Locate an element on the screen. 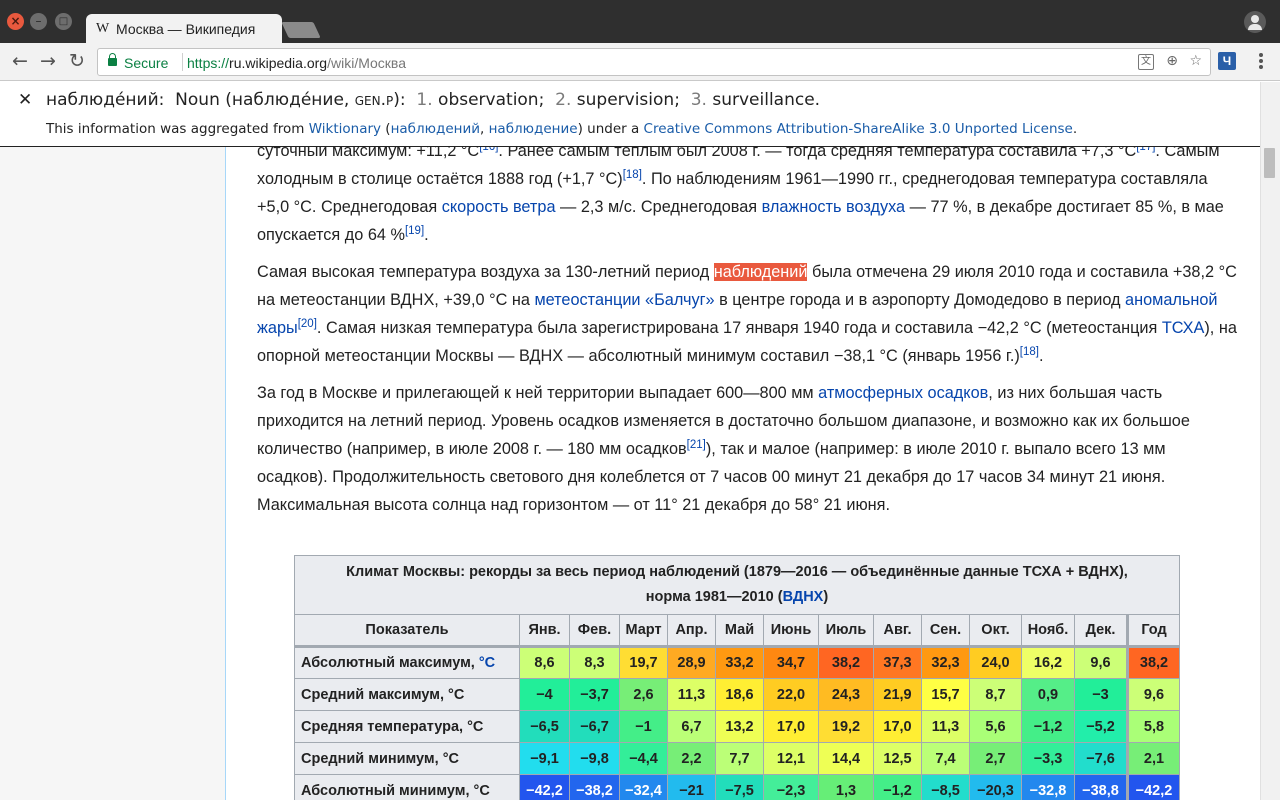 The image size is (1280, 800). table-cell: −2,3 is located at coordinates (791, 787).